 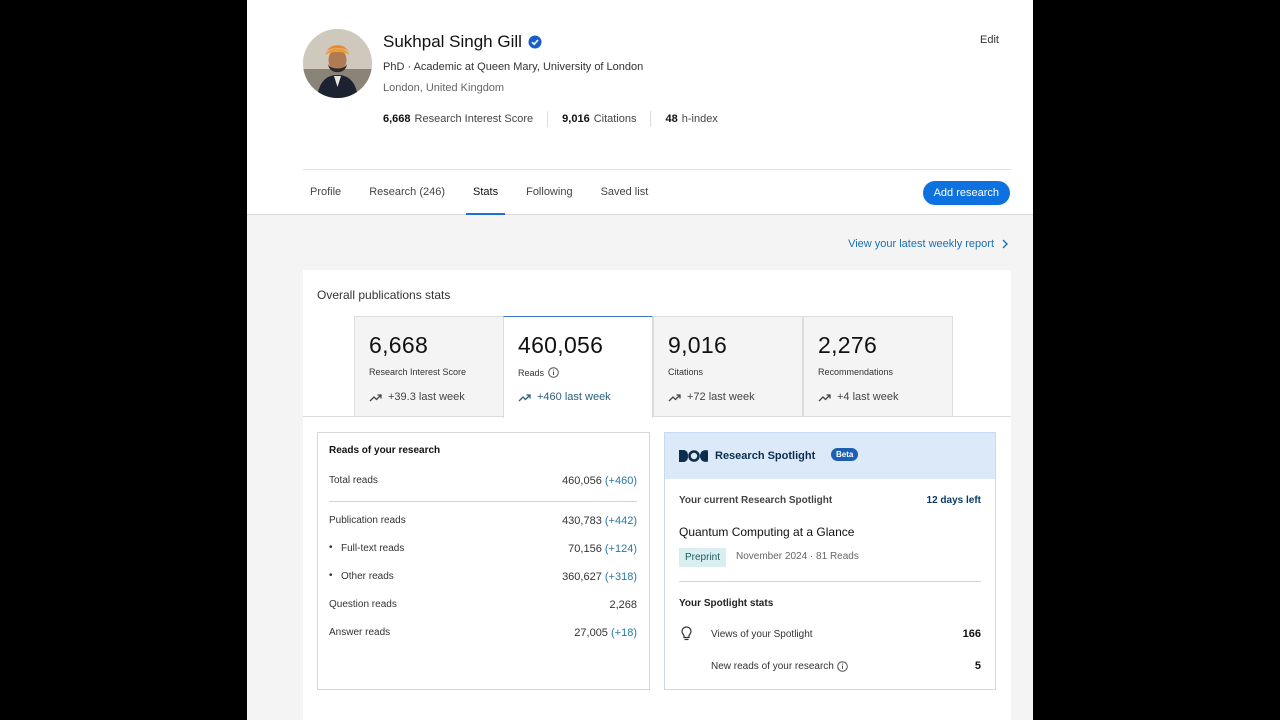 I want to click on row-value: 70,156 (+124), so click(x=602, y=549).